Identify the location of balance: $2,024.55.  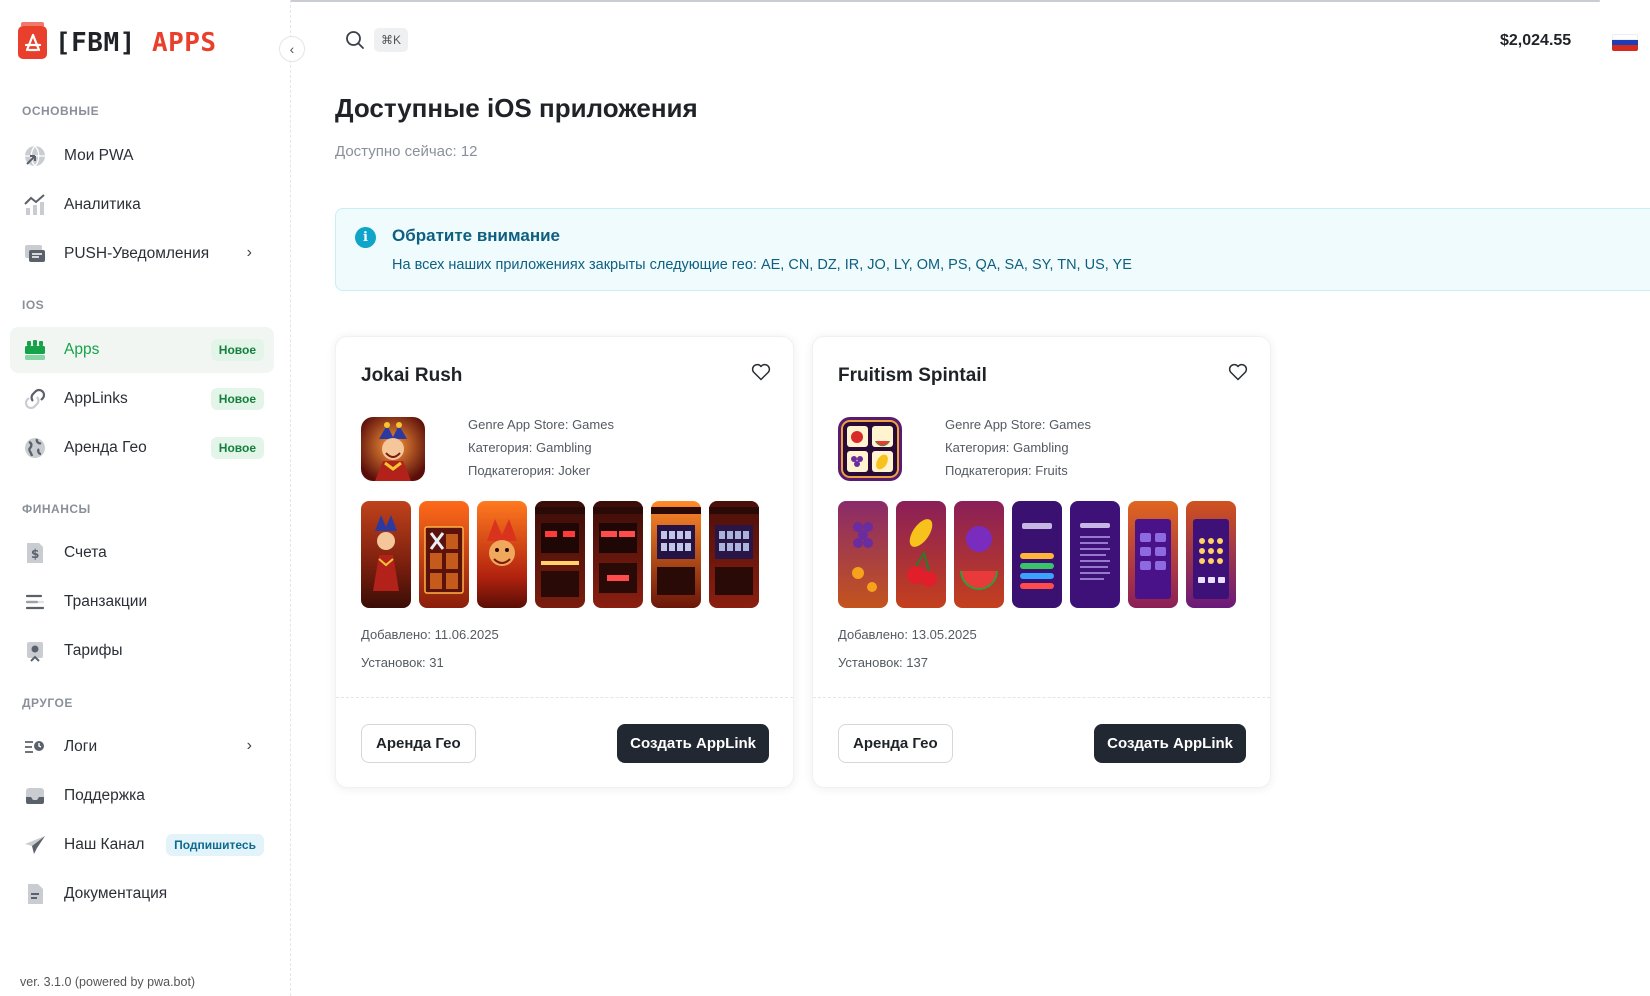
(1535, 41).